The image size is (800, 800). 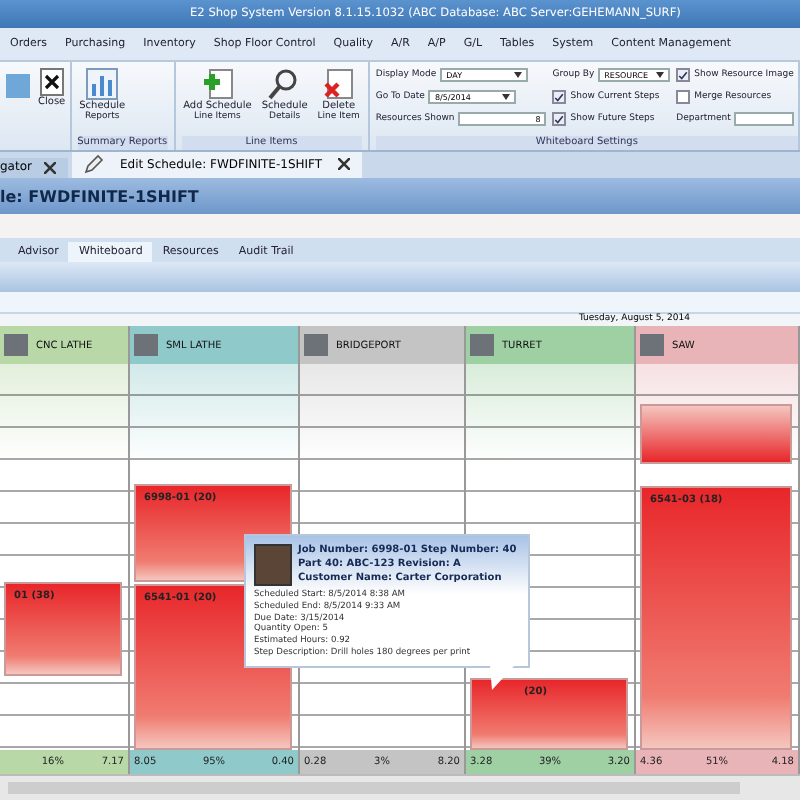 I want to click on add-document-icon, so click(x=217, y=84).